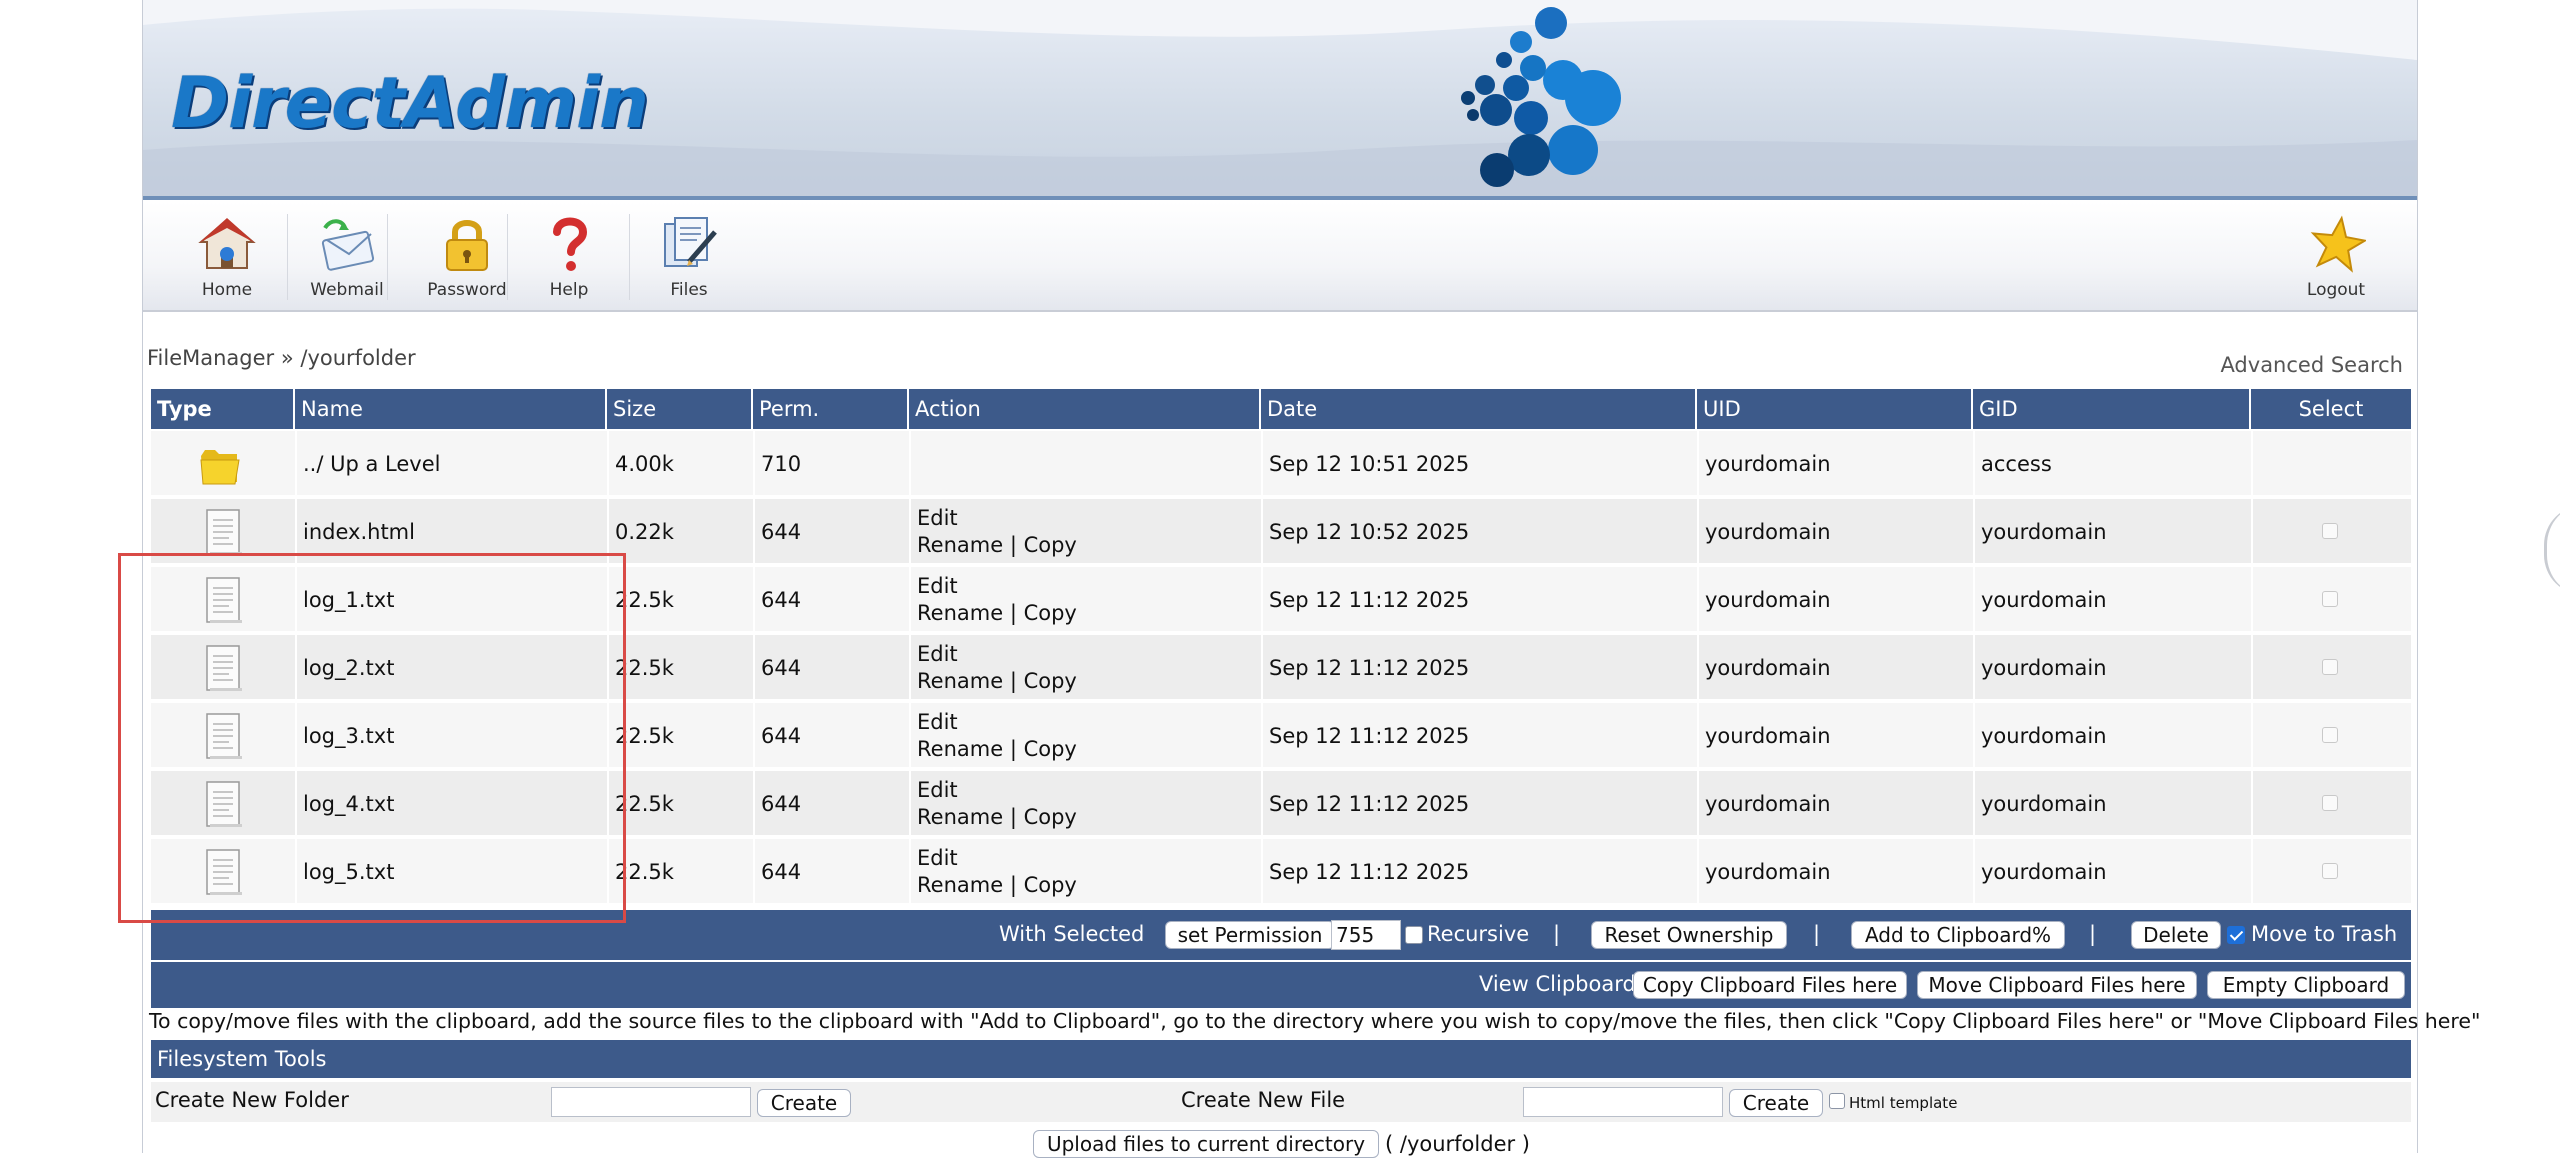 Image resolution: width=2560 pixels, height=1158 pixels. Describe the element at coordinates (227, 290) in the screenshot. I see `toolbar-home-label: Home` at that location.